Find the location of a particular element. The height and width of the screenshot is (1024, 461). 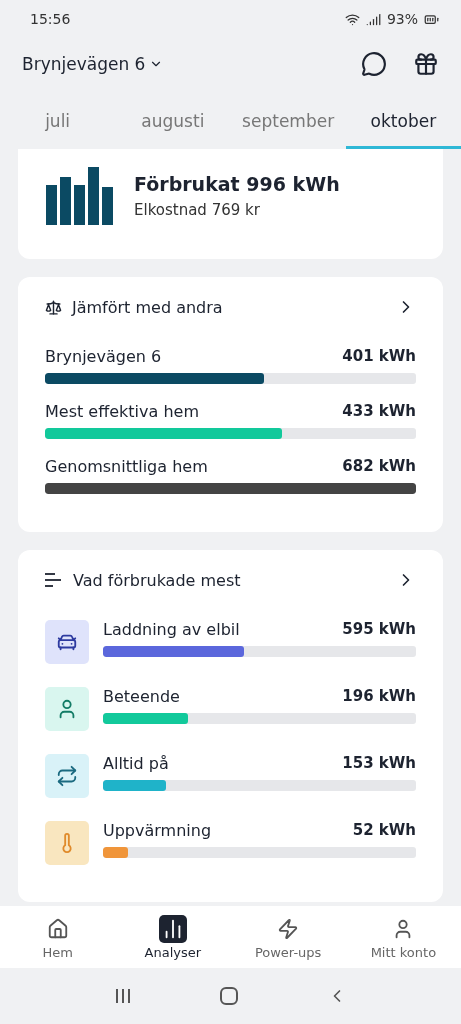

nav-tab: Hem is located at coordinates (58, 937).